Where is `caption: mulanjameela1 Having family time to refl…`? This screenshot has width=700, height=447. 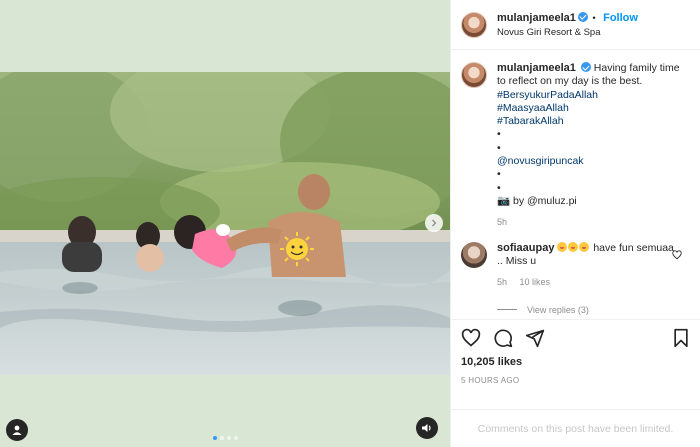 caption: mulanjameela1 Having family time to refl… is located at coordinates (575, 146).